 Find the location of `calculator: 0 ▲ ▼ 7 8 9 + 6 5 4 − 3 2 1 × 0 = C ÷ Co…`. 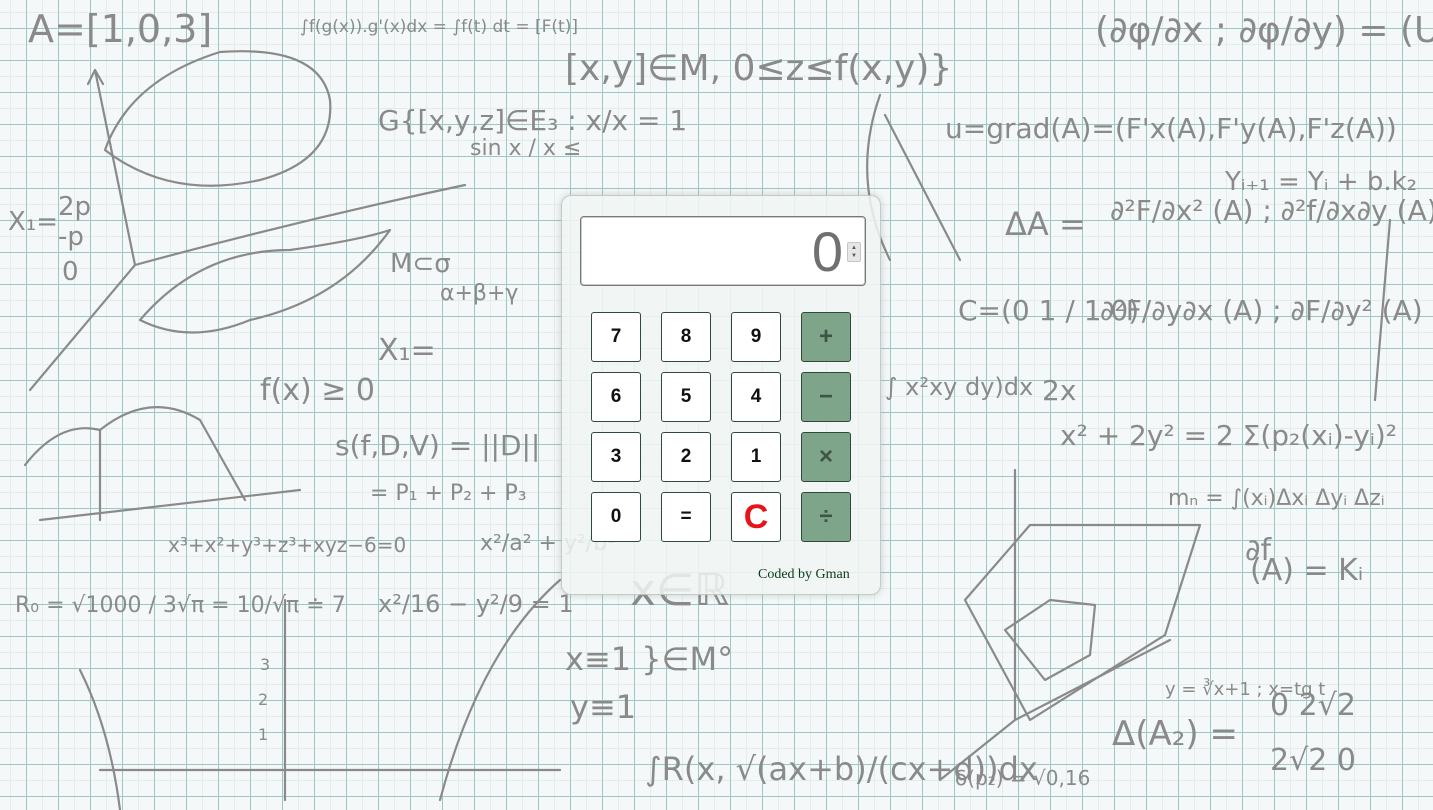

calculator: 0 ▲ ▼ 7 8 9 + 6 5 4 − 3 2 1 × 0 = C ÷ Co… is located at coordinates (721, 395).